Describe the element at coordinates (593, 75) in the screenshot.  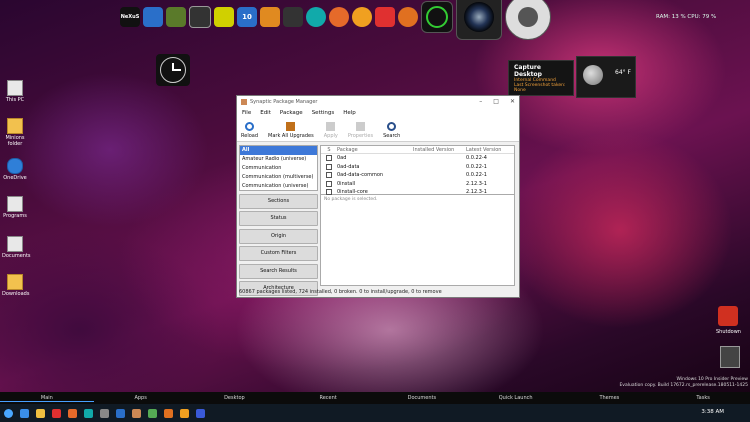
I see `moon-icon` at that location.